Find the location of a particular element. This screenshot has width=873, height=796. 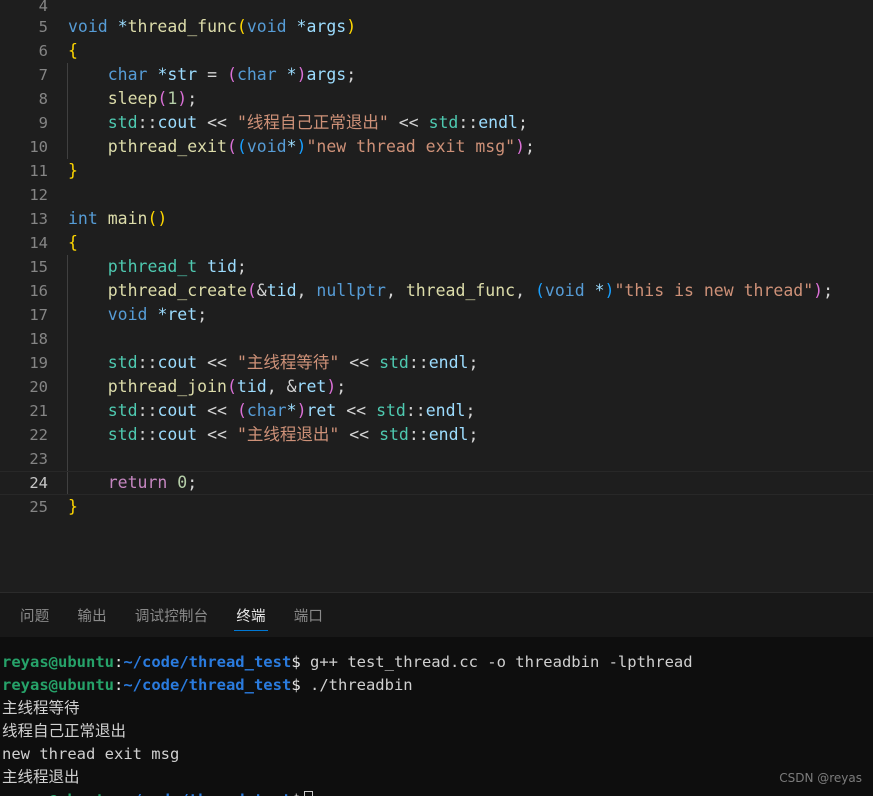

terminal-prompt-line-active: reyas@ubuntu:~/code/thread_test$ is located at coordinates (437, 792).